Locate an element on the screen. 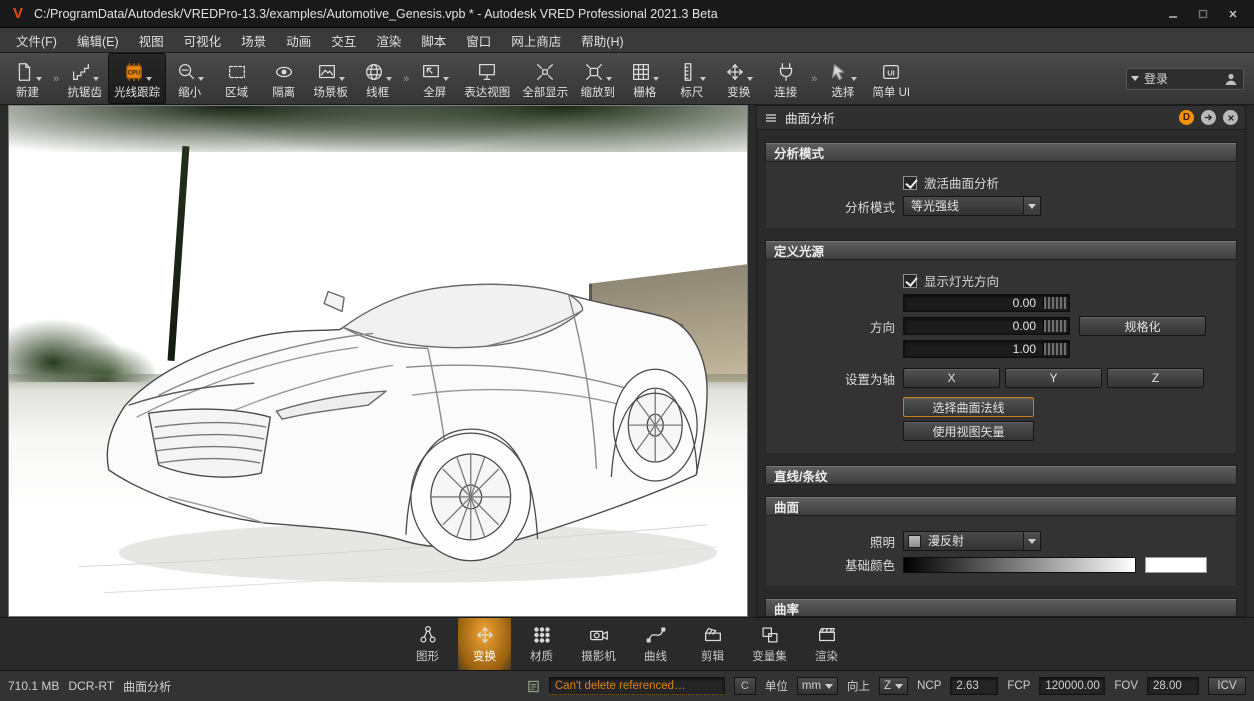 The height and width of the screenshot is (701, 1254). close-button is located at coordinates (1233, 14).